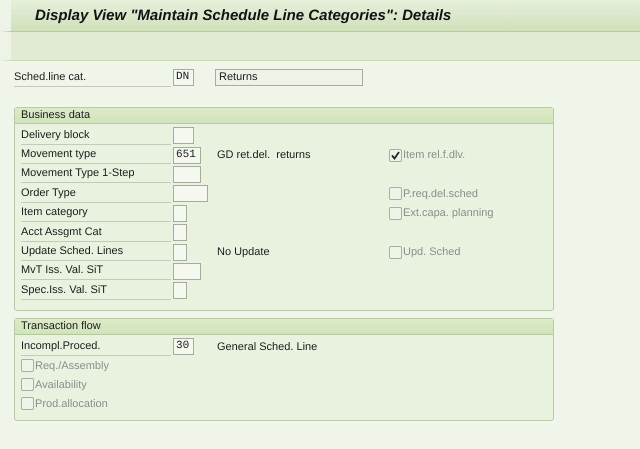 Image resolution: width=640 pixels, height=449 pixels. Describe the element at coordinates (320, 16) in the screenshot. I see `window-title: Display View "Maintain Schedule Line Categories": Details` at that location.